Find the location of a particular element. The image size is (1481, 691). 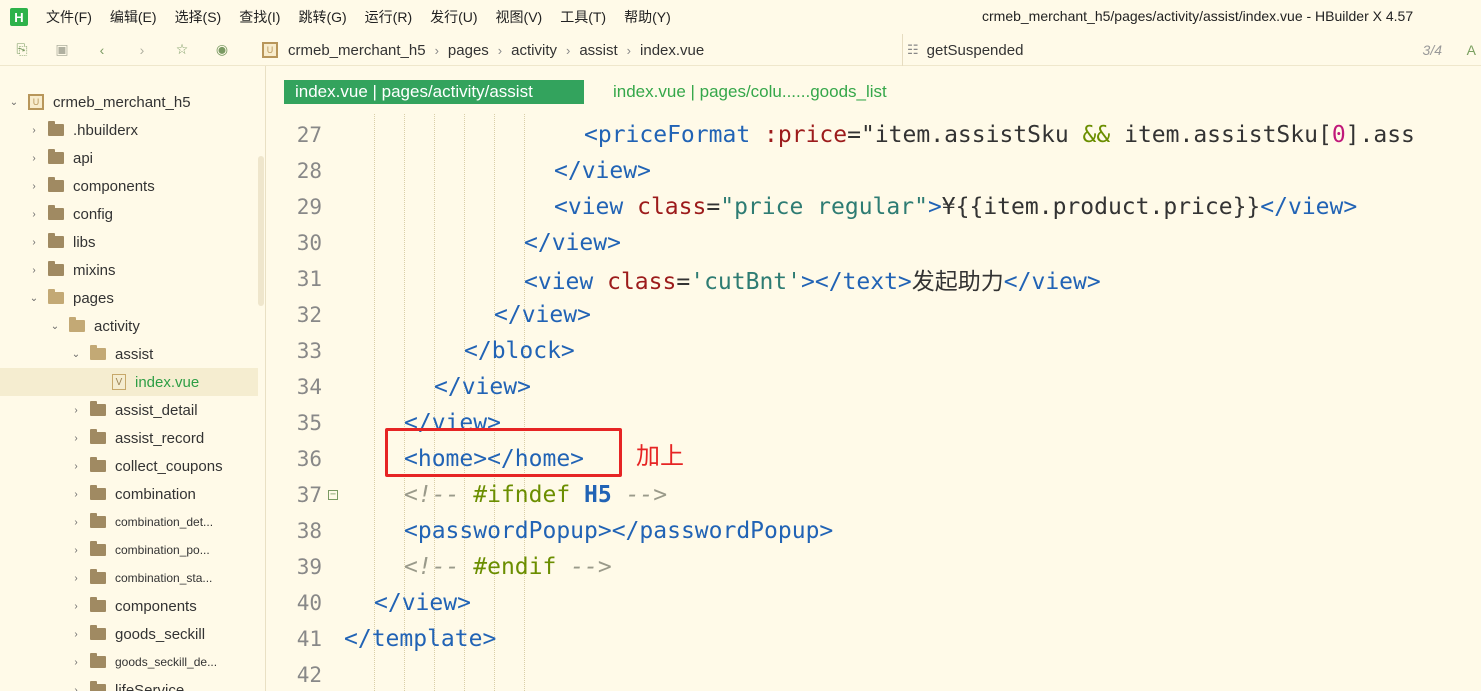

tab-inactive: index.vue | pages/colu......goods_list is located at coordinates (750, 92).